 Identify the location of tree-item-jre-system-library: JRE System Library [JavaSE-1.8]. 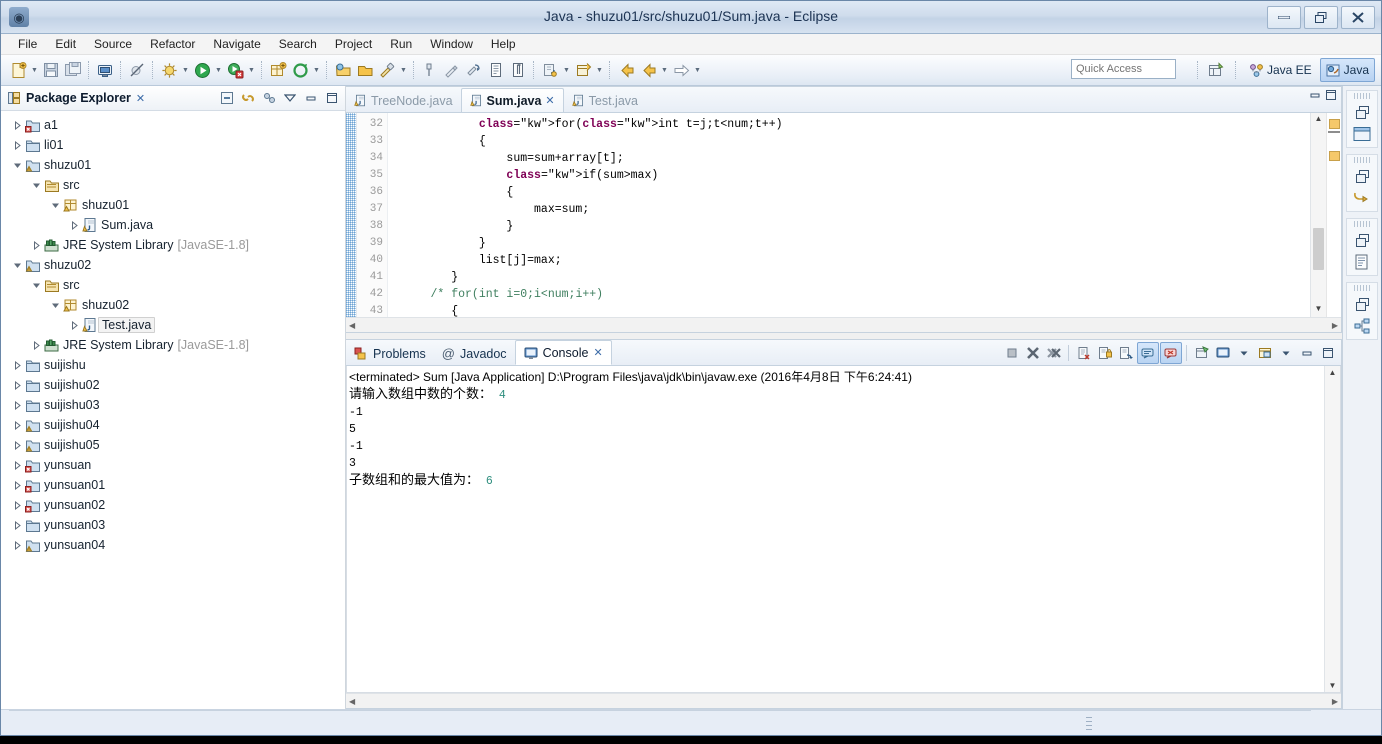
(173, 345).